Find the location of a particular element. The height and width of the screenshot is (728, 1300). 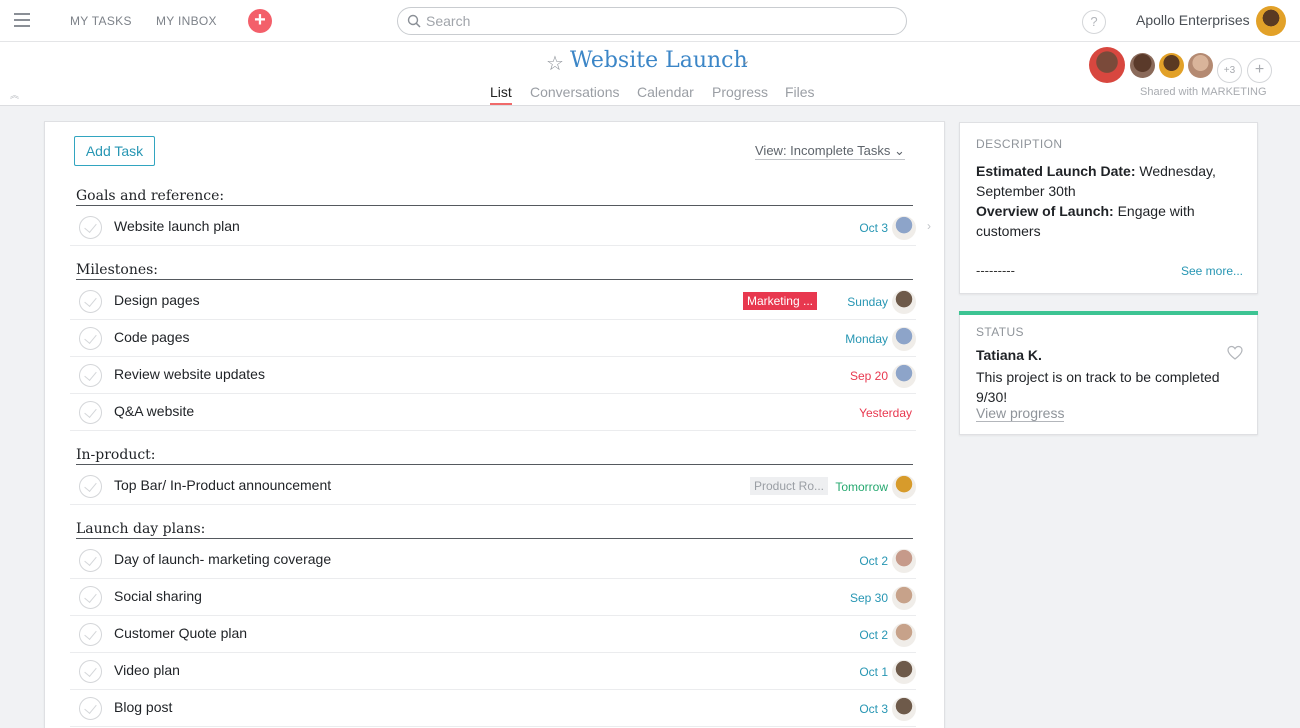

due-date: Tomorrow is located at coordinates (861, 487).